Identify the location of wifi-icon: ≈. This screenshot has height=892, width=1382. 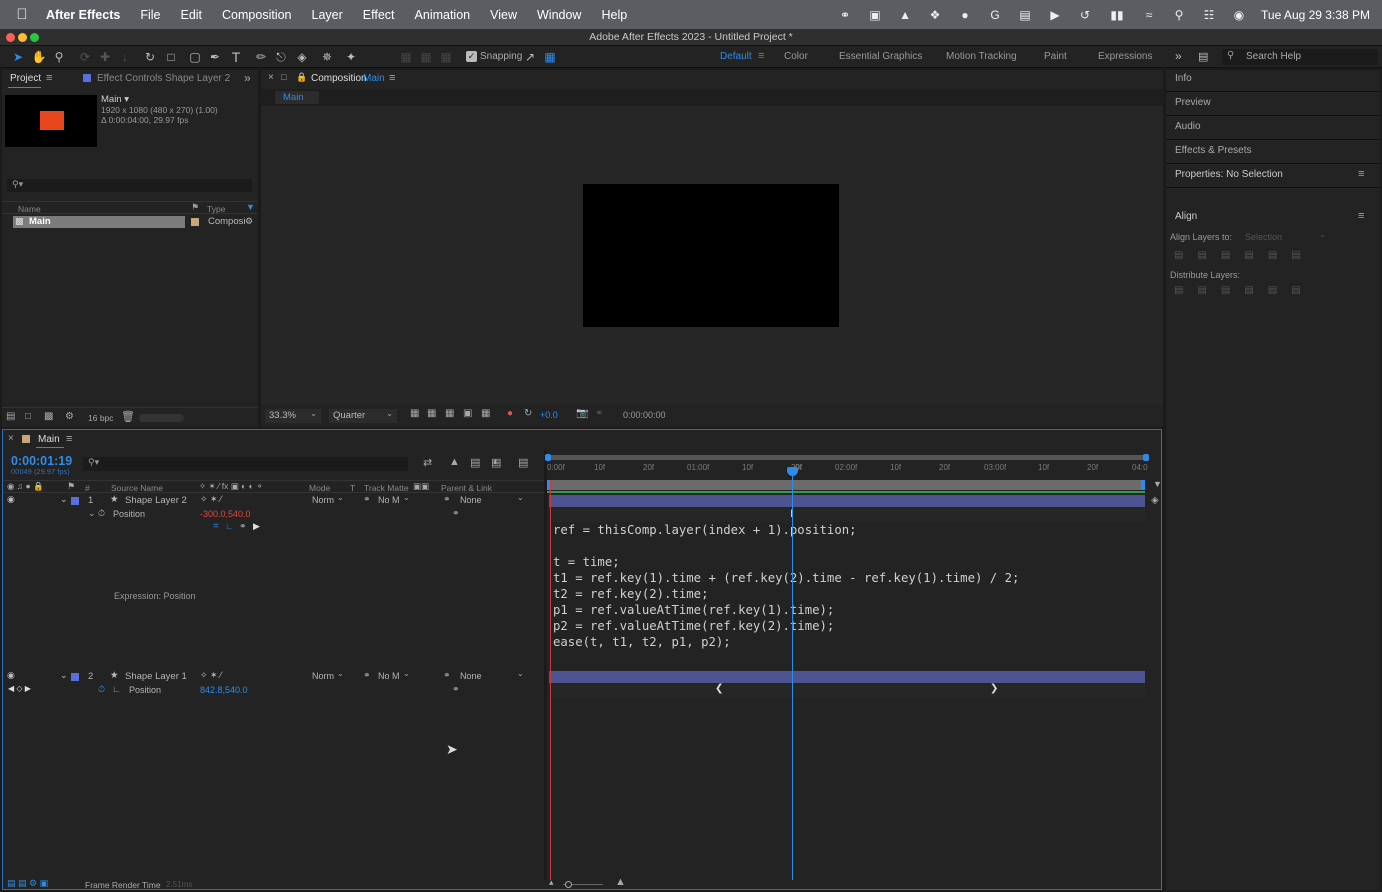
(1149, 15).